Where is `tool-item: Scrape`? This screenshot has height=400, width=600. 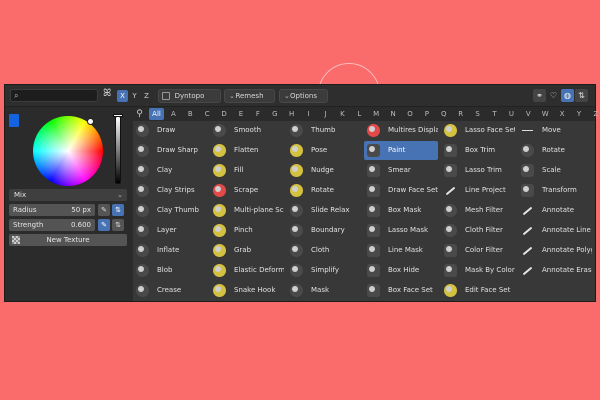 tool-item: Scrape is located at coordinates (247, 190).